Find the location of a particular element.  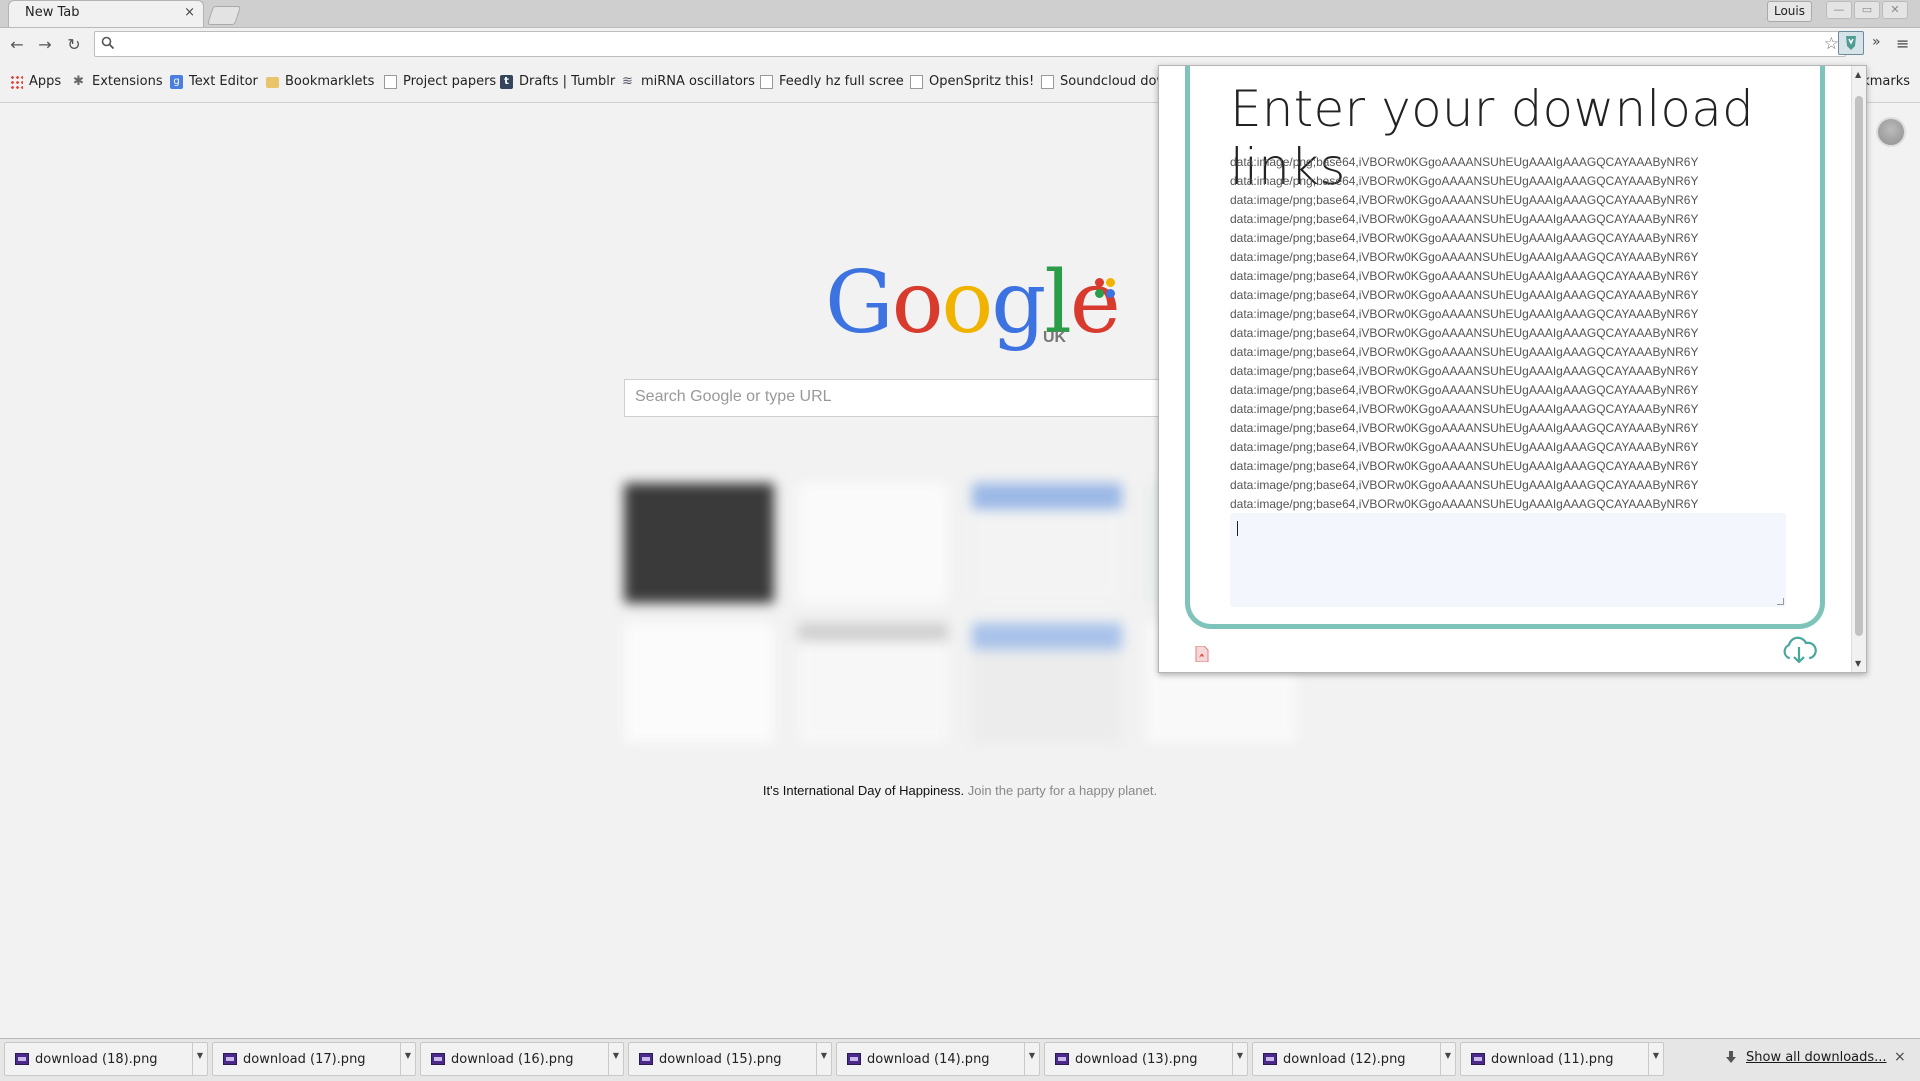

download-item: download (14).png ▼ is located at coordinates (938, 1059).